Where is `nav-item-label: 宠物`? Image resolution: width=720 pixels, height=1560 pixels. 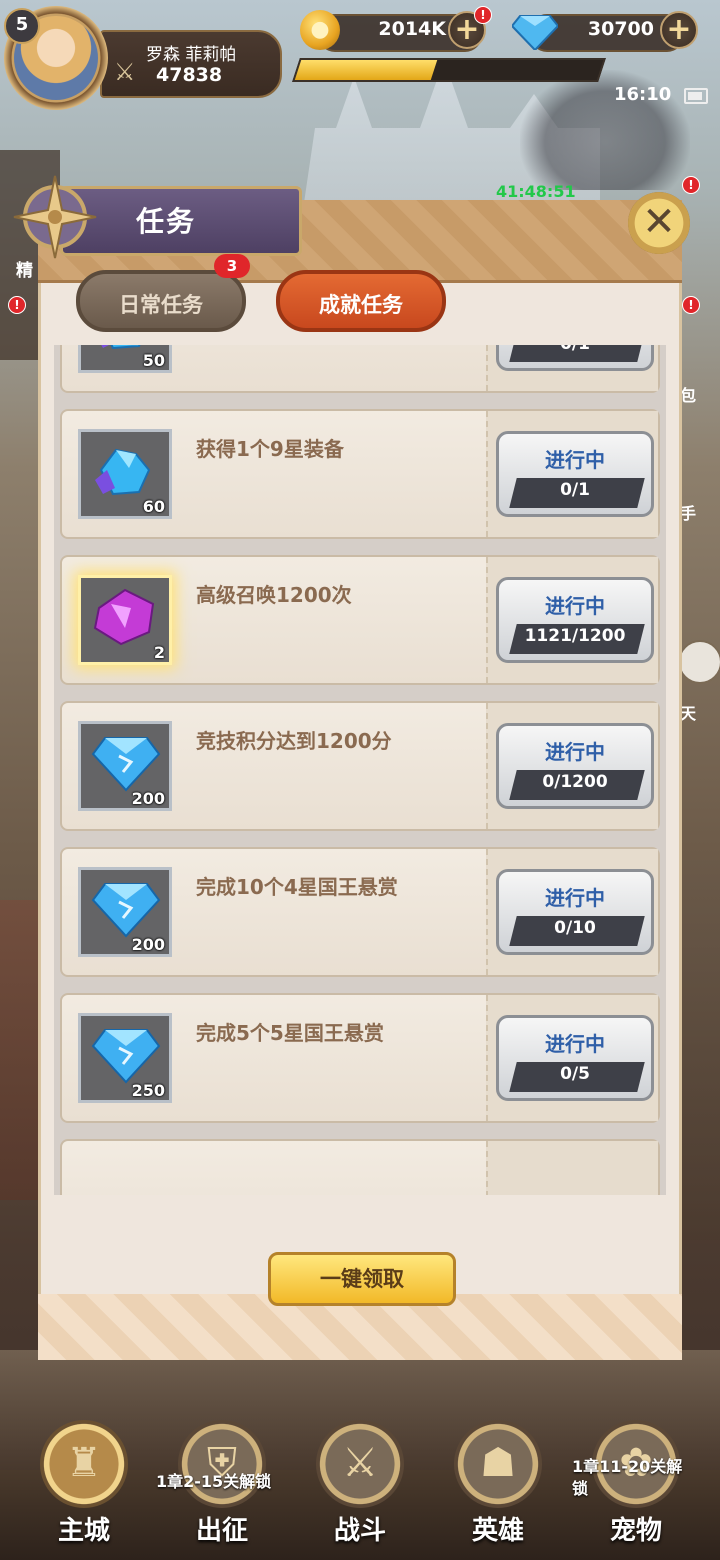 nav-item-label: 宠物 is located at coordinates (635, 1531).